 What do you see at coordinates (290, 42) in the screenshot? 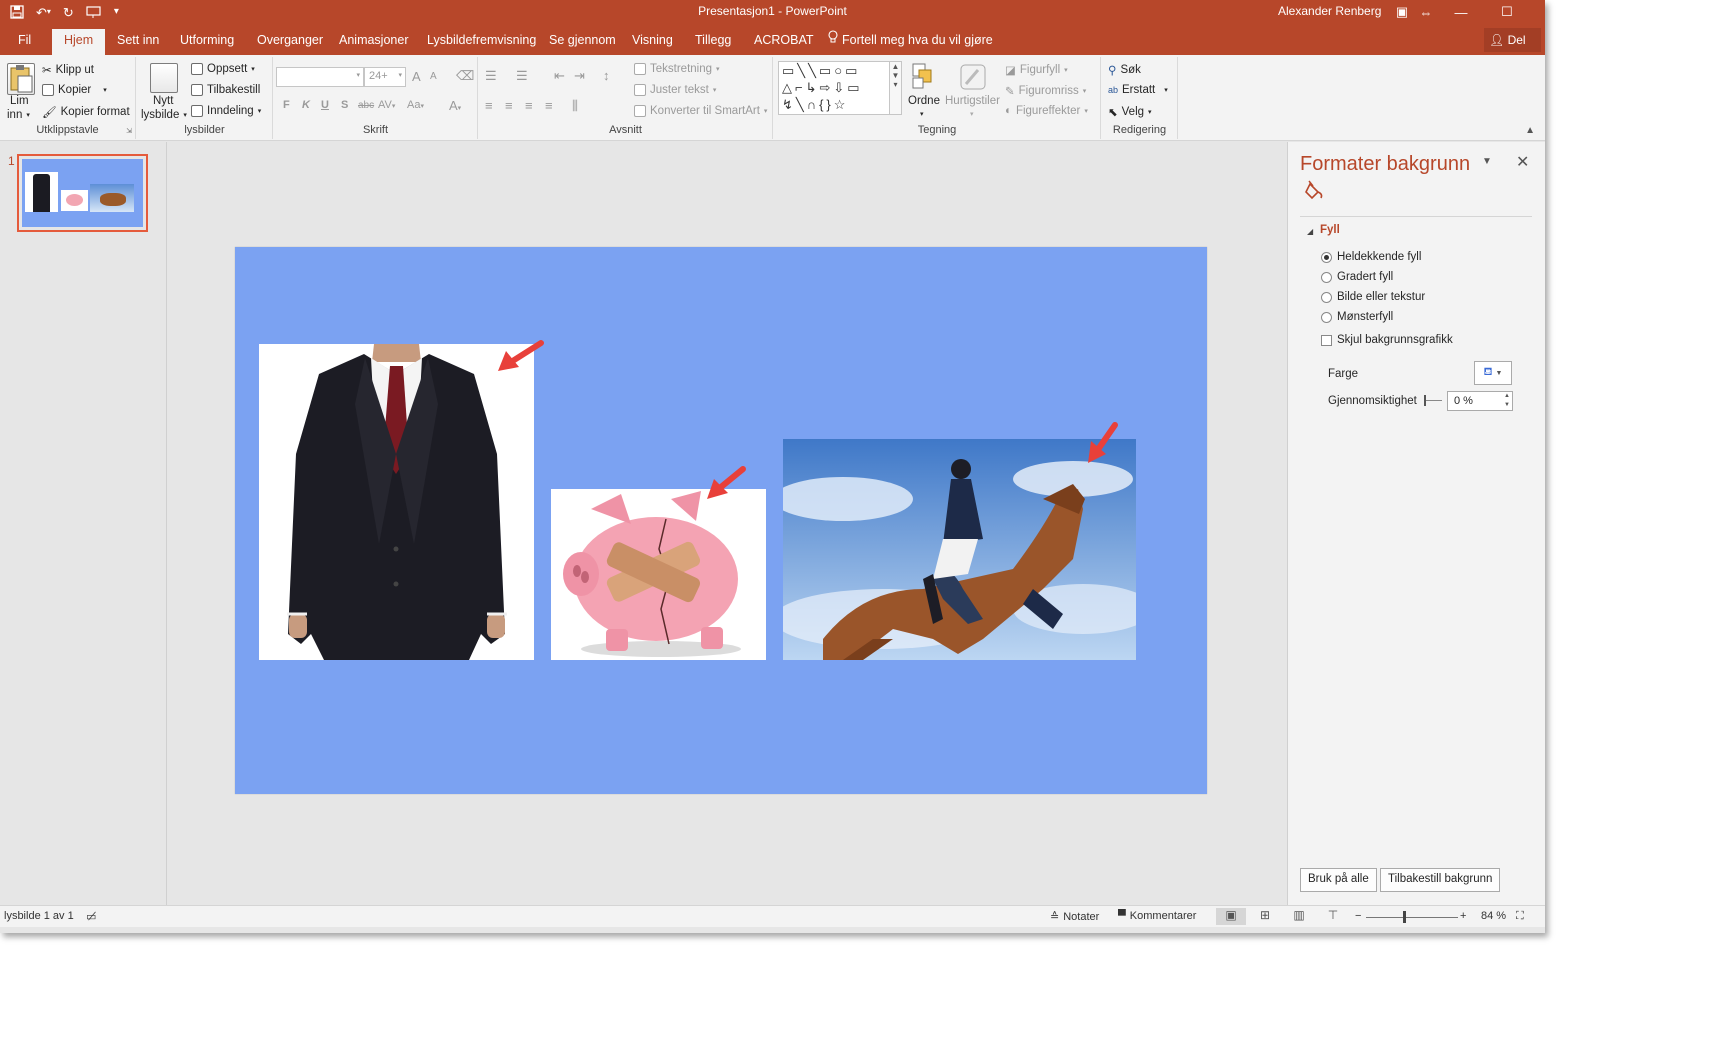
I see `tab-transitions: Overganger` at bounding box center [290, 42].